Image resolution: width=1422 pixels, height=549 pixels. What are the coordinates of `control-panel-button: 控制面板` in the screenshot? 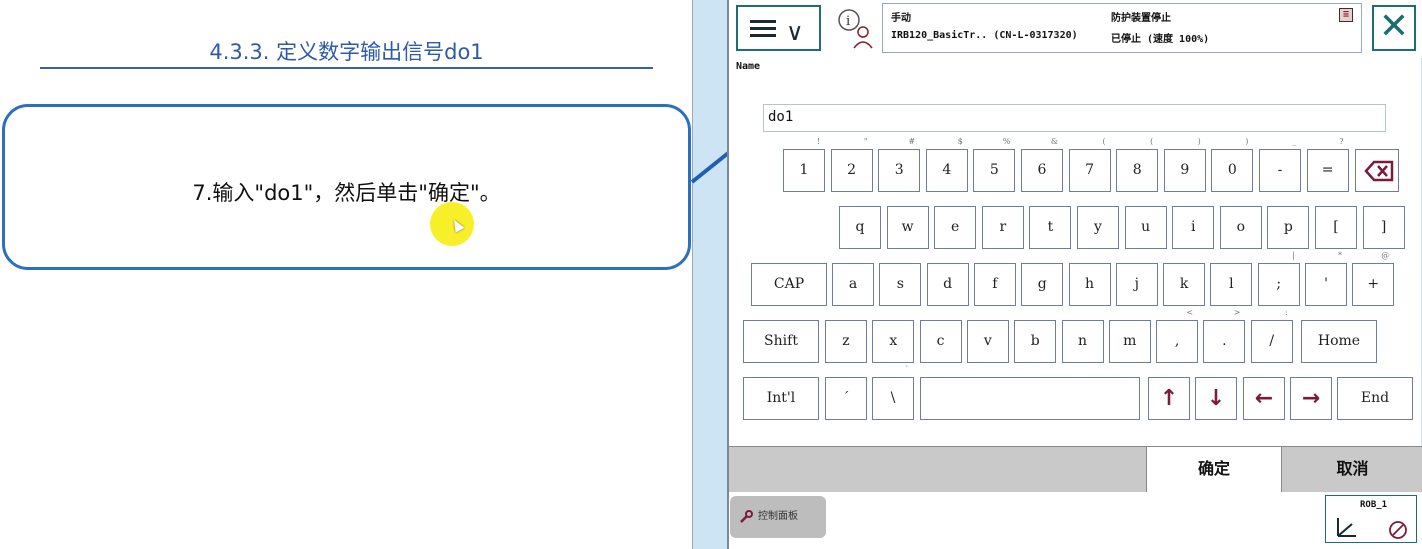 It's located at (778, 517).